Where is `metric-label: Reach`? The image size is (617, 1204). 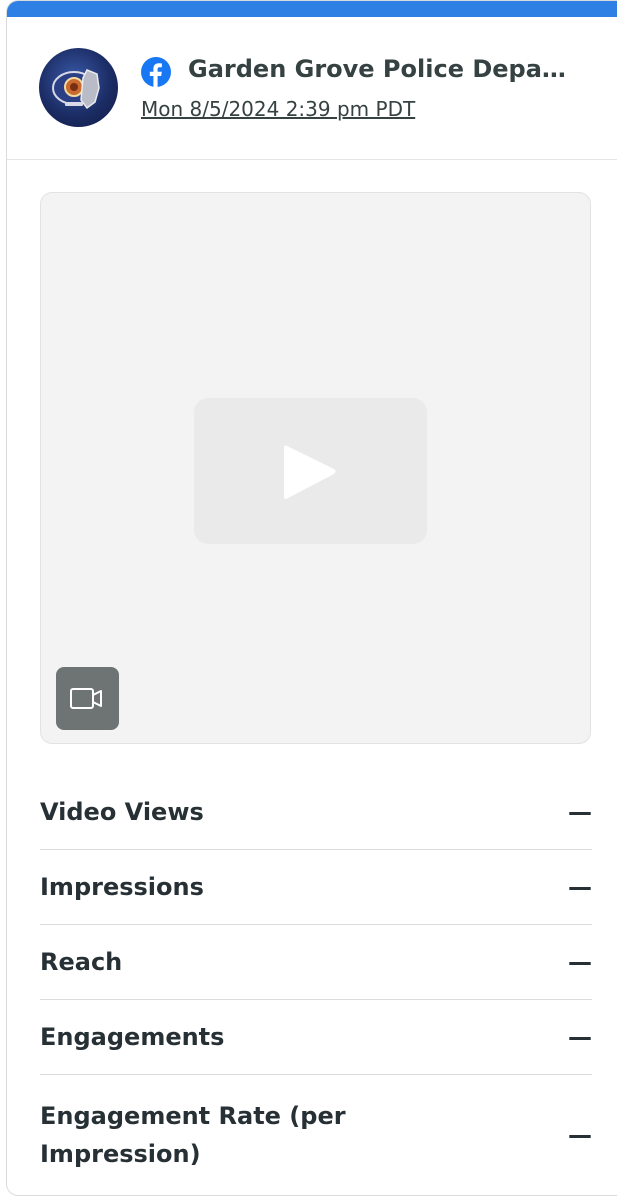 metric-label: Reach is located at coordinates (81, 961).